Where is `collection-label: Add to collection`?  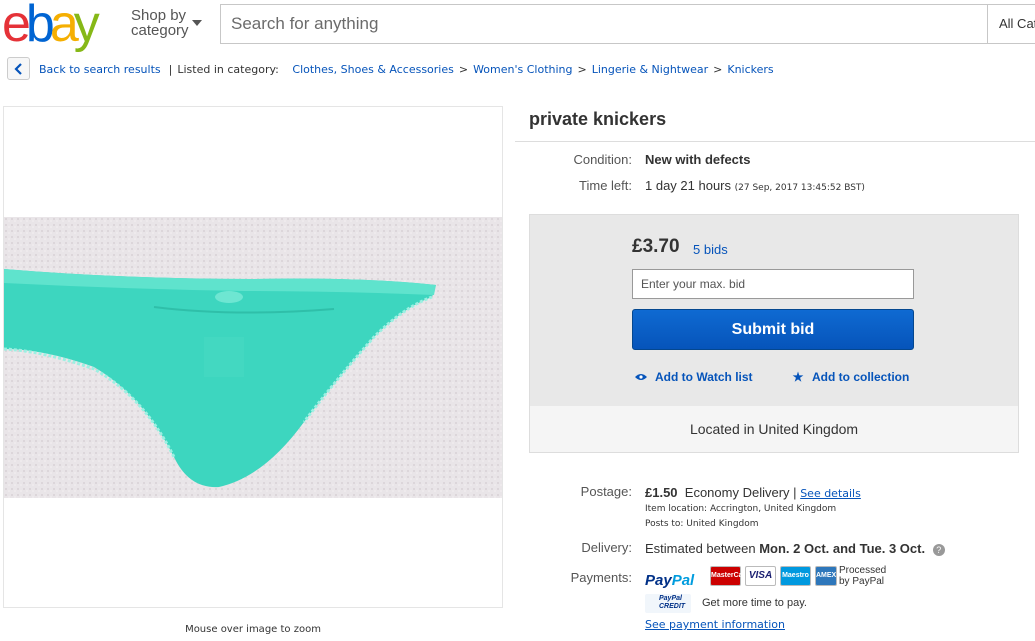
collection-label: Add to collection is located at coordinates (861, 377).